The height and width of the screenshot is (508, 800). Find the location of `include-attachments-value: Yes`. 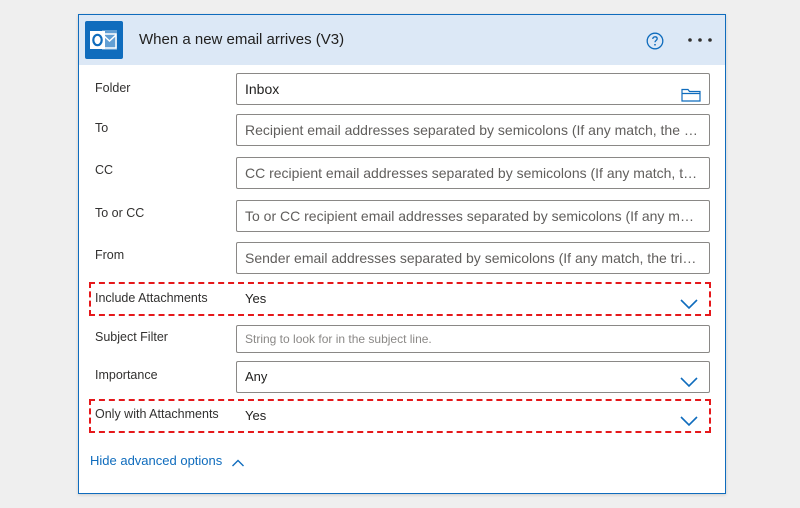

include-attachments-value: Yes is located at coordinates (256, 298).